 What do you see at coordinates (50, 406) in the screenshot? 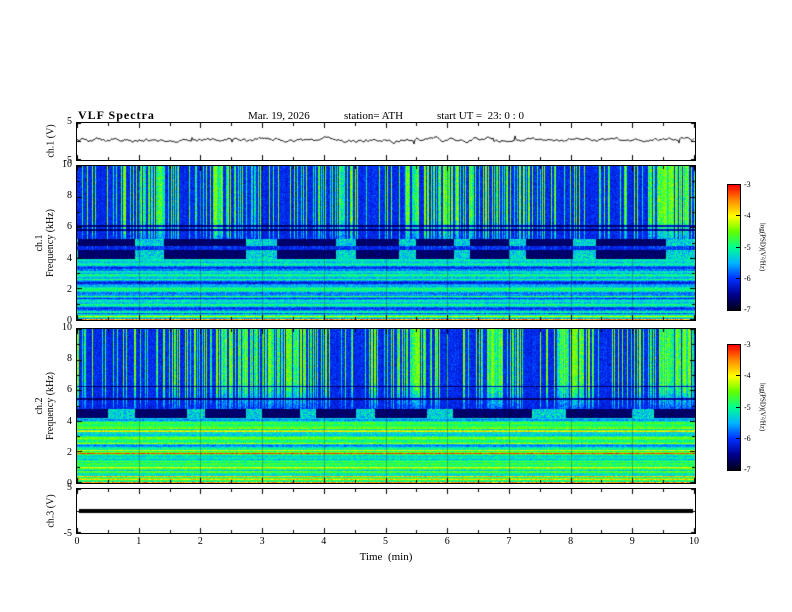
I see `ch2-axis-label-line2: Frequency (kHz)` at bounding box center [50, 406].